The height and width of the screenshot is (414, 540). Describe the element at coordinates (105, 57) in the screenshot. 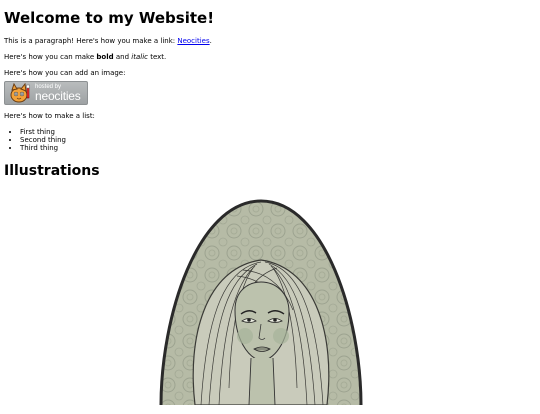

I see `bold-text: bold` at that location.